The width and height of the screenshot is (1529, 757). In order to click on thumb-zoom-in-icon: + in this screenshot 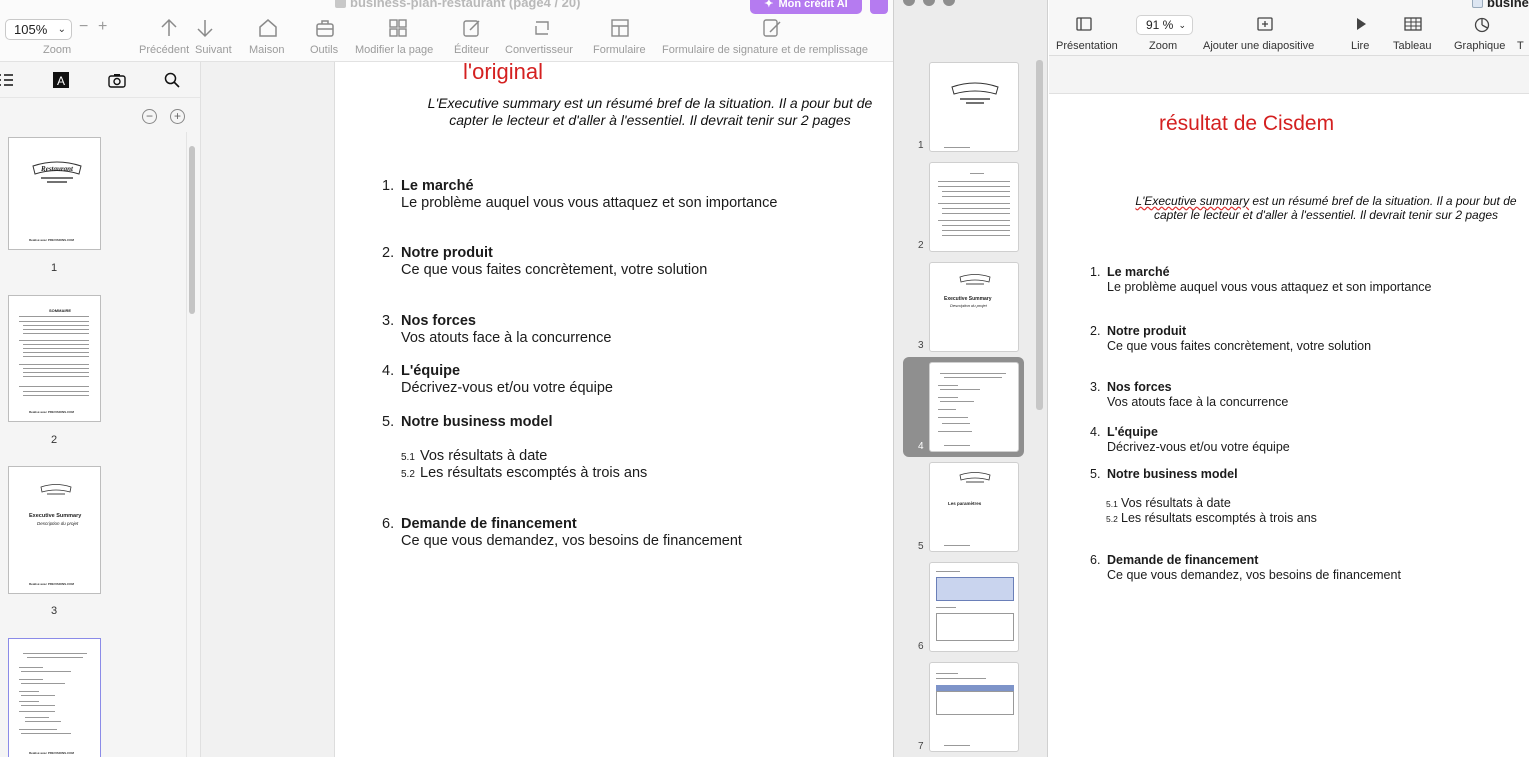, I will do `click(177, 116)`.